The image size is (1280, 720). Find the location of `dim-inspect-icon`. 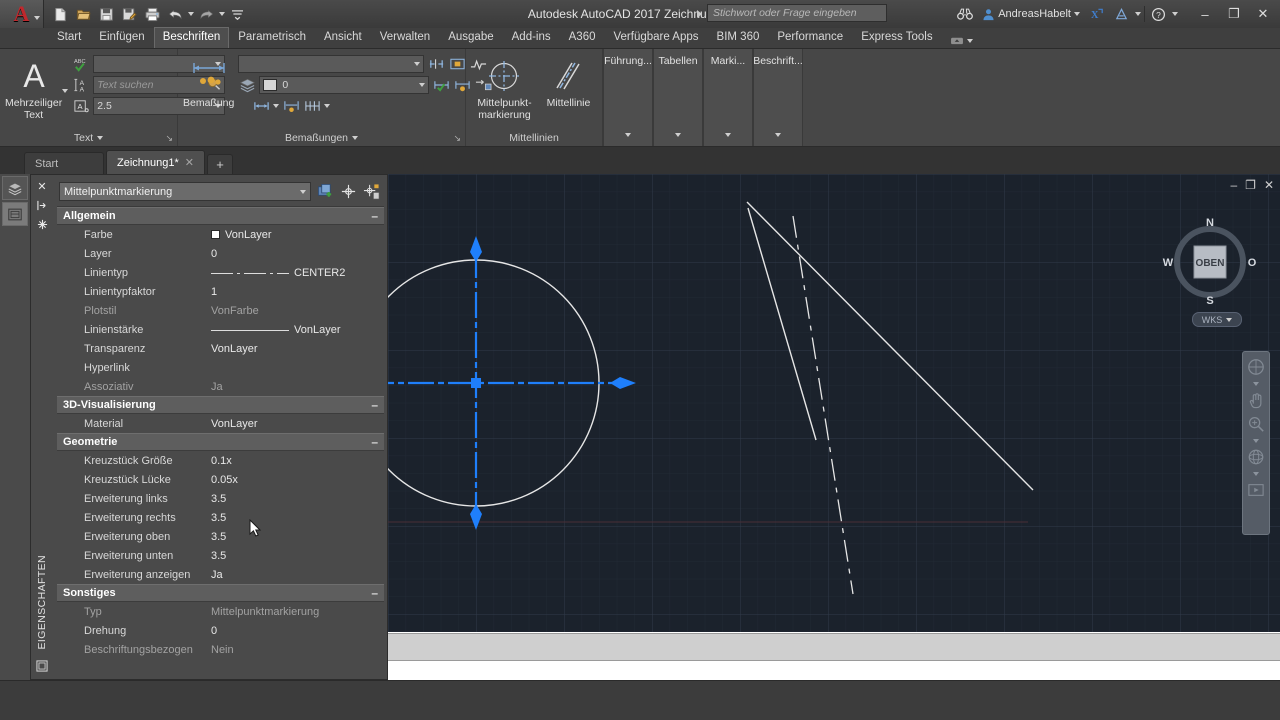

dim-inspect-icon is located at coordinates (441, 85).